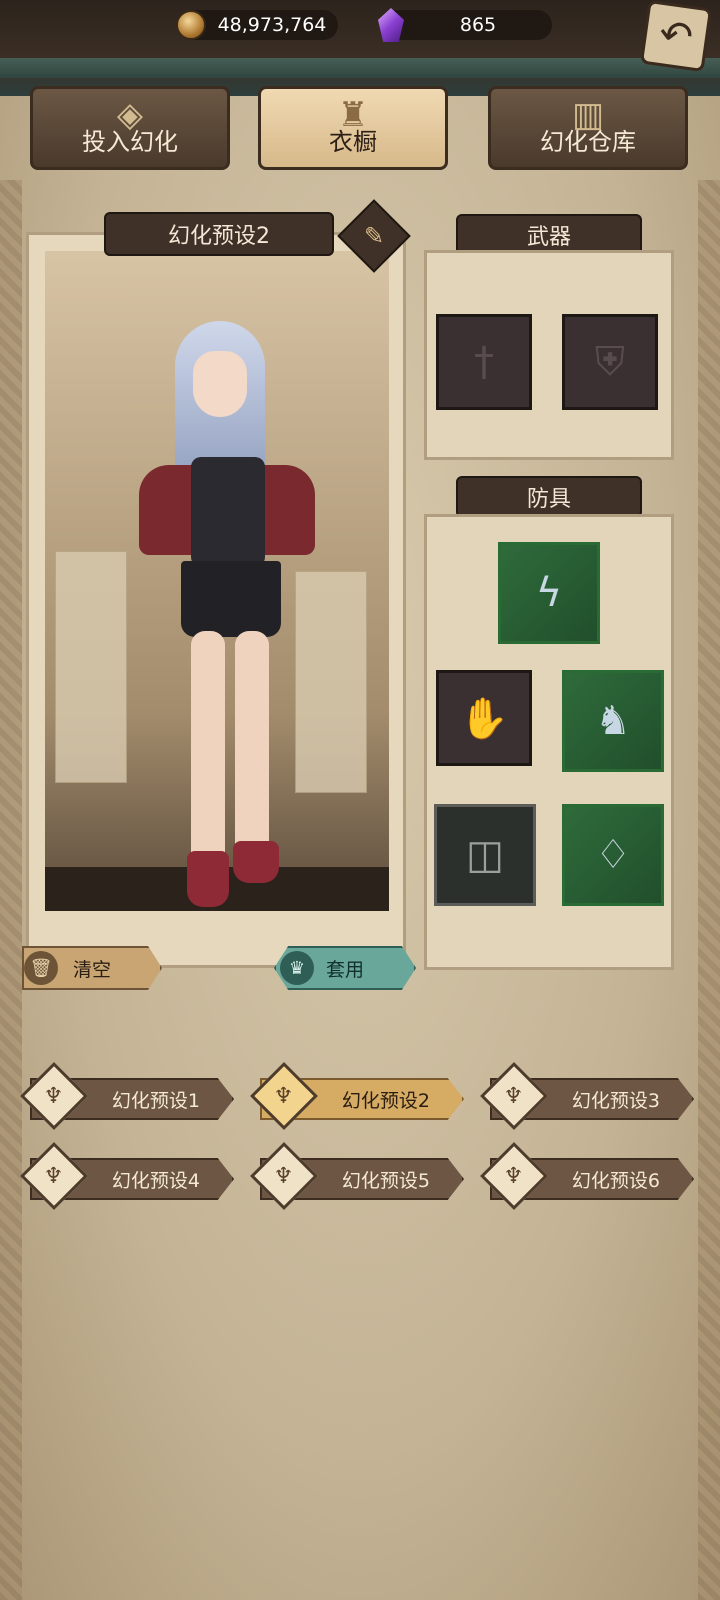 The image size is (720, 1600). I want to click on tab-transmog-storage: ▥ 幻化仓库, so click(588, 128).